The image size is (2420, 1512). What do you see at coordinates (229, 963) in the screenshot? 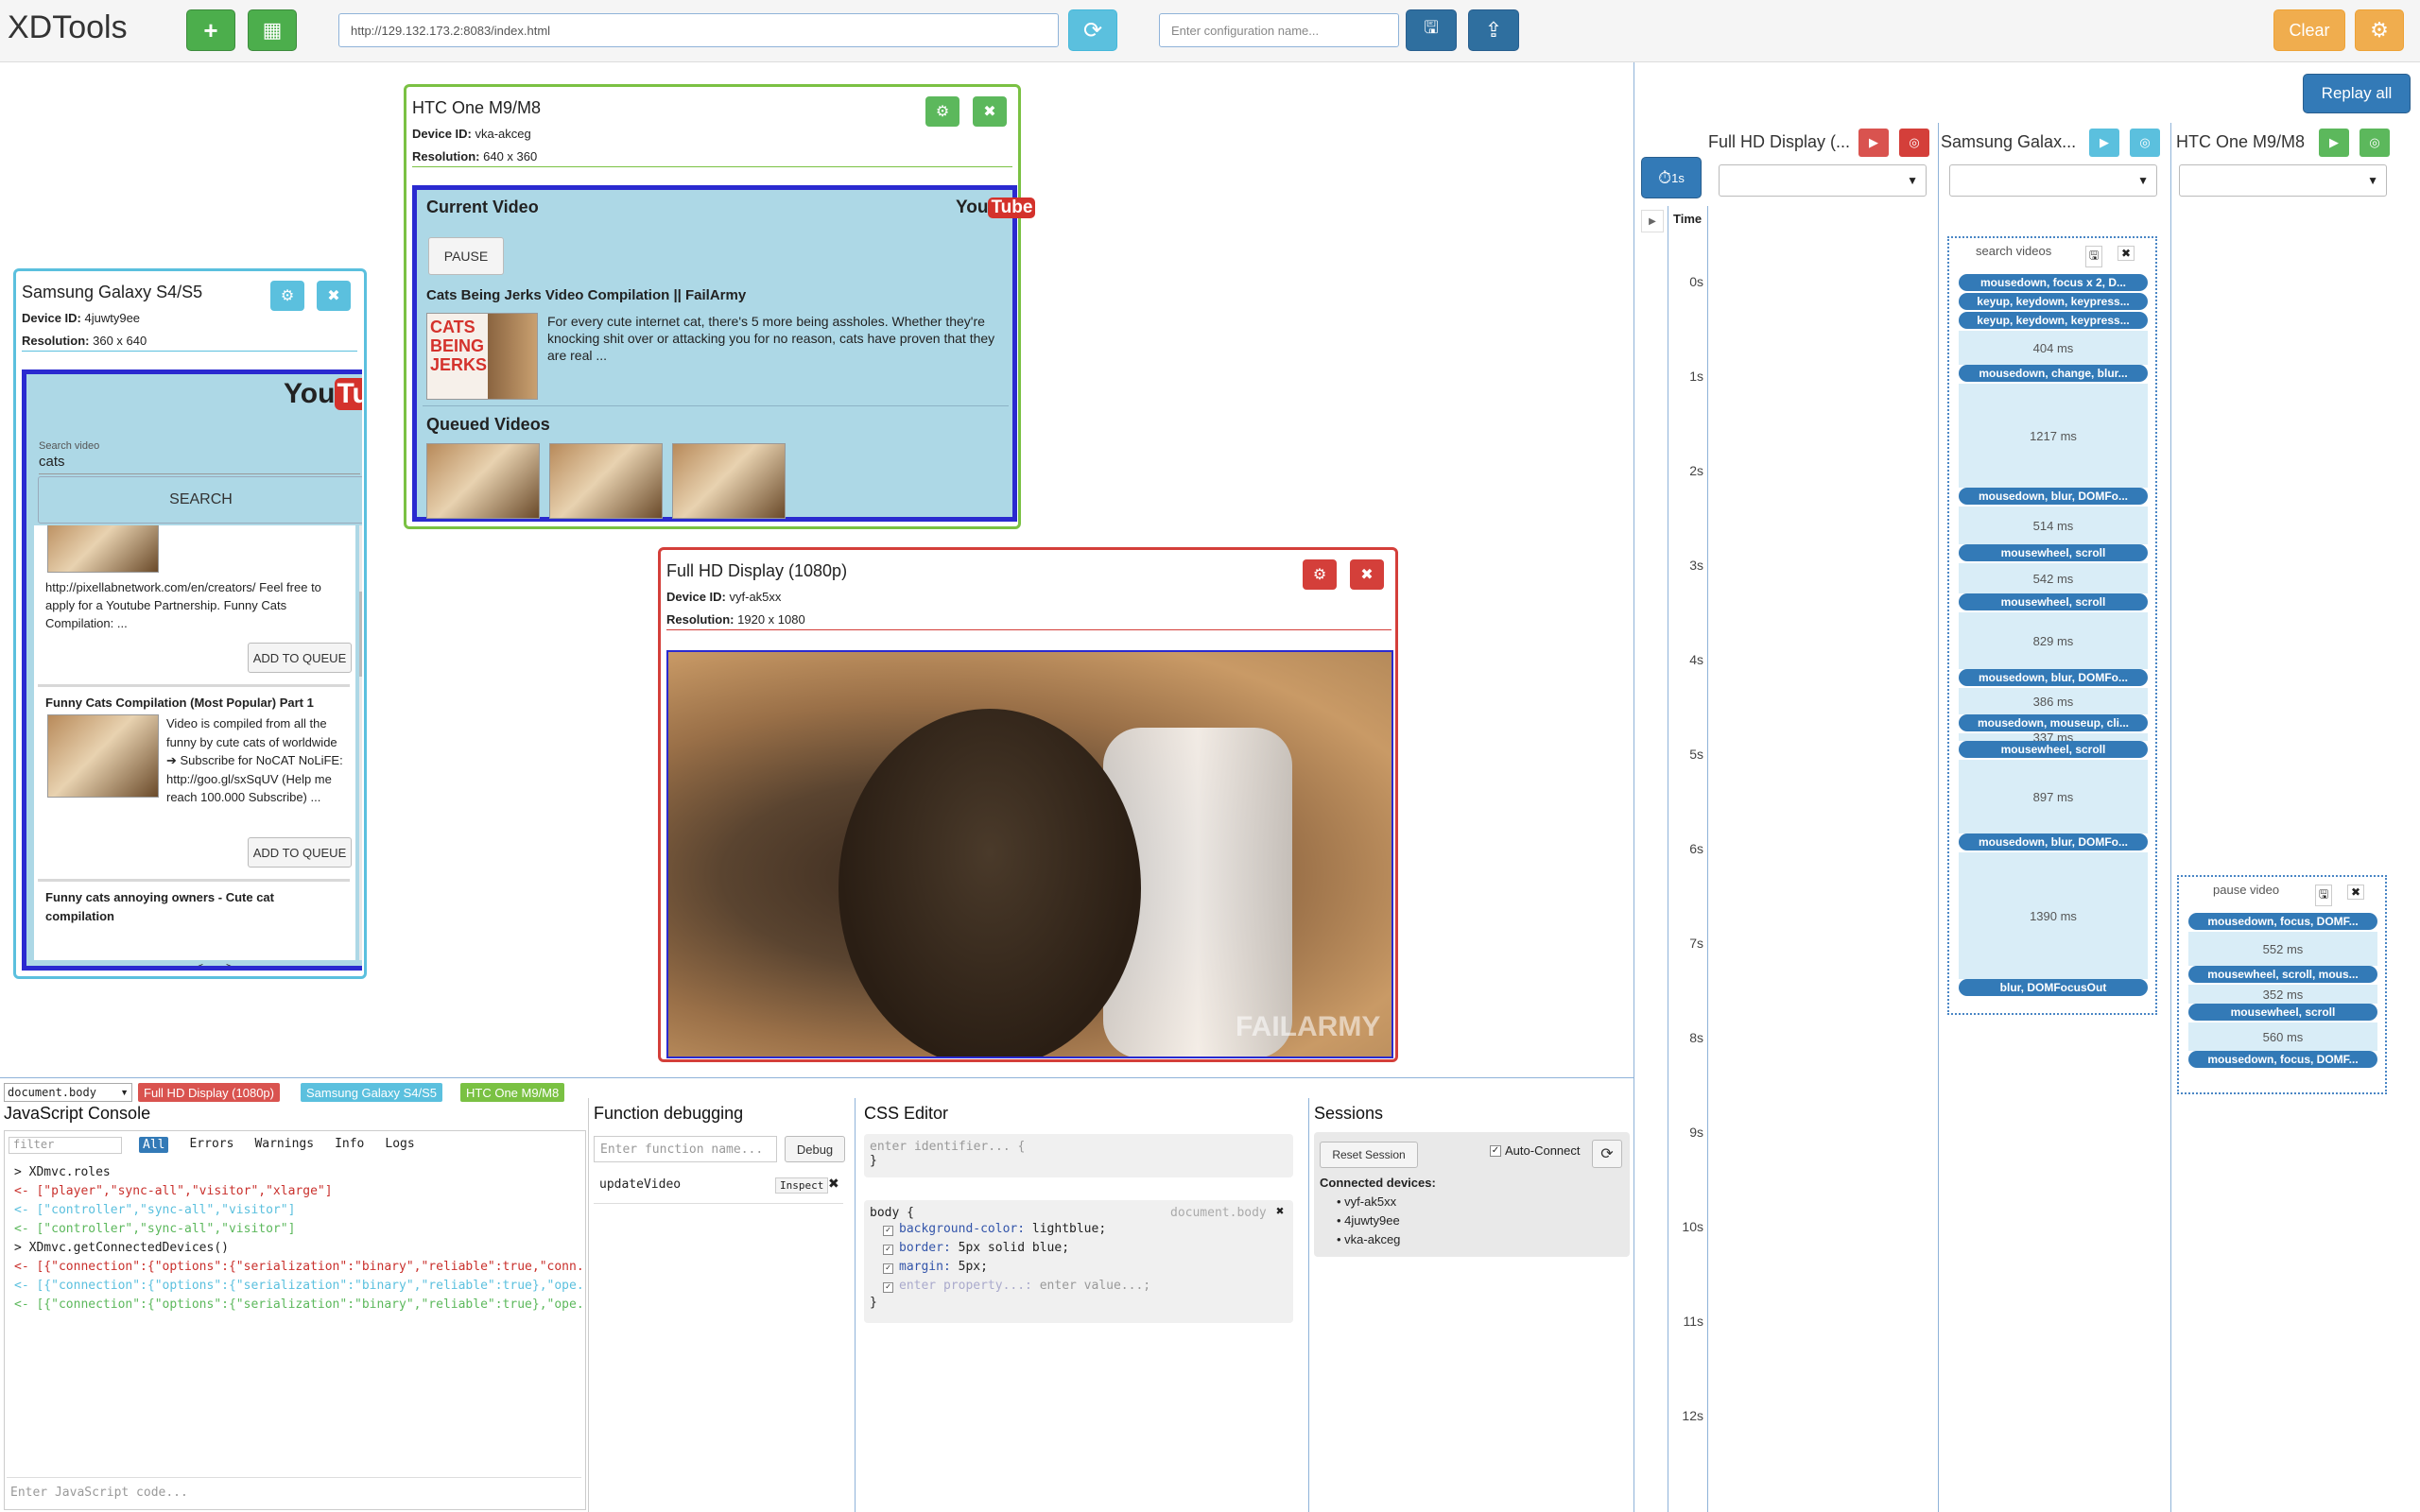
I see `next-page-button: >` at bounding box center [229, 963].